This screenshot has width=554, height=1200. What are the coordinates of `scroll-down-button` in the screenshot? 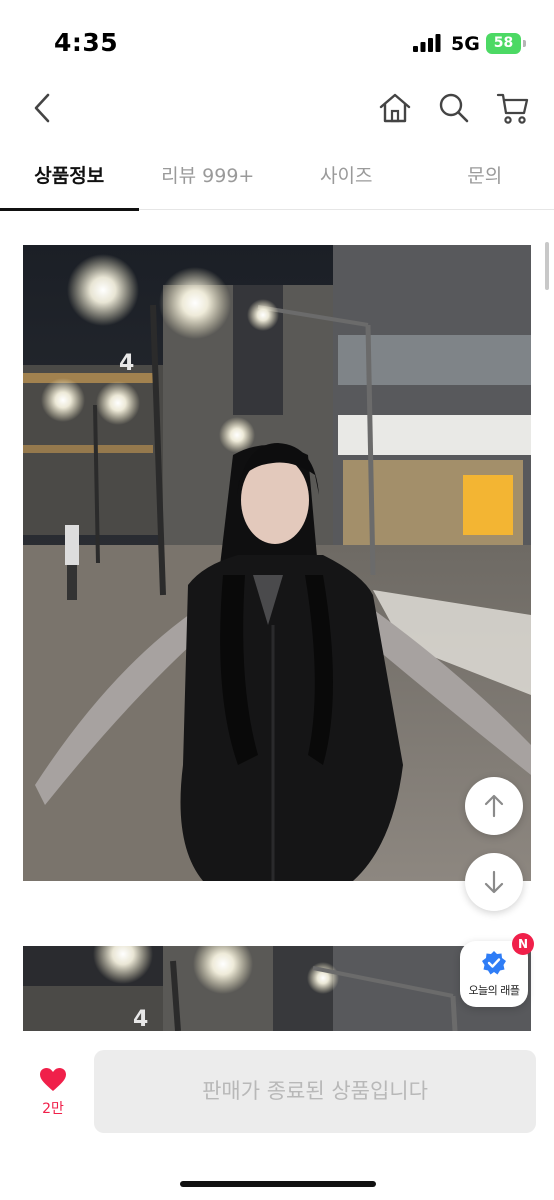 It's located at (494, 882).